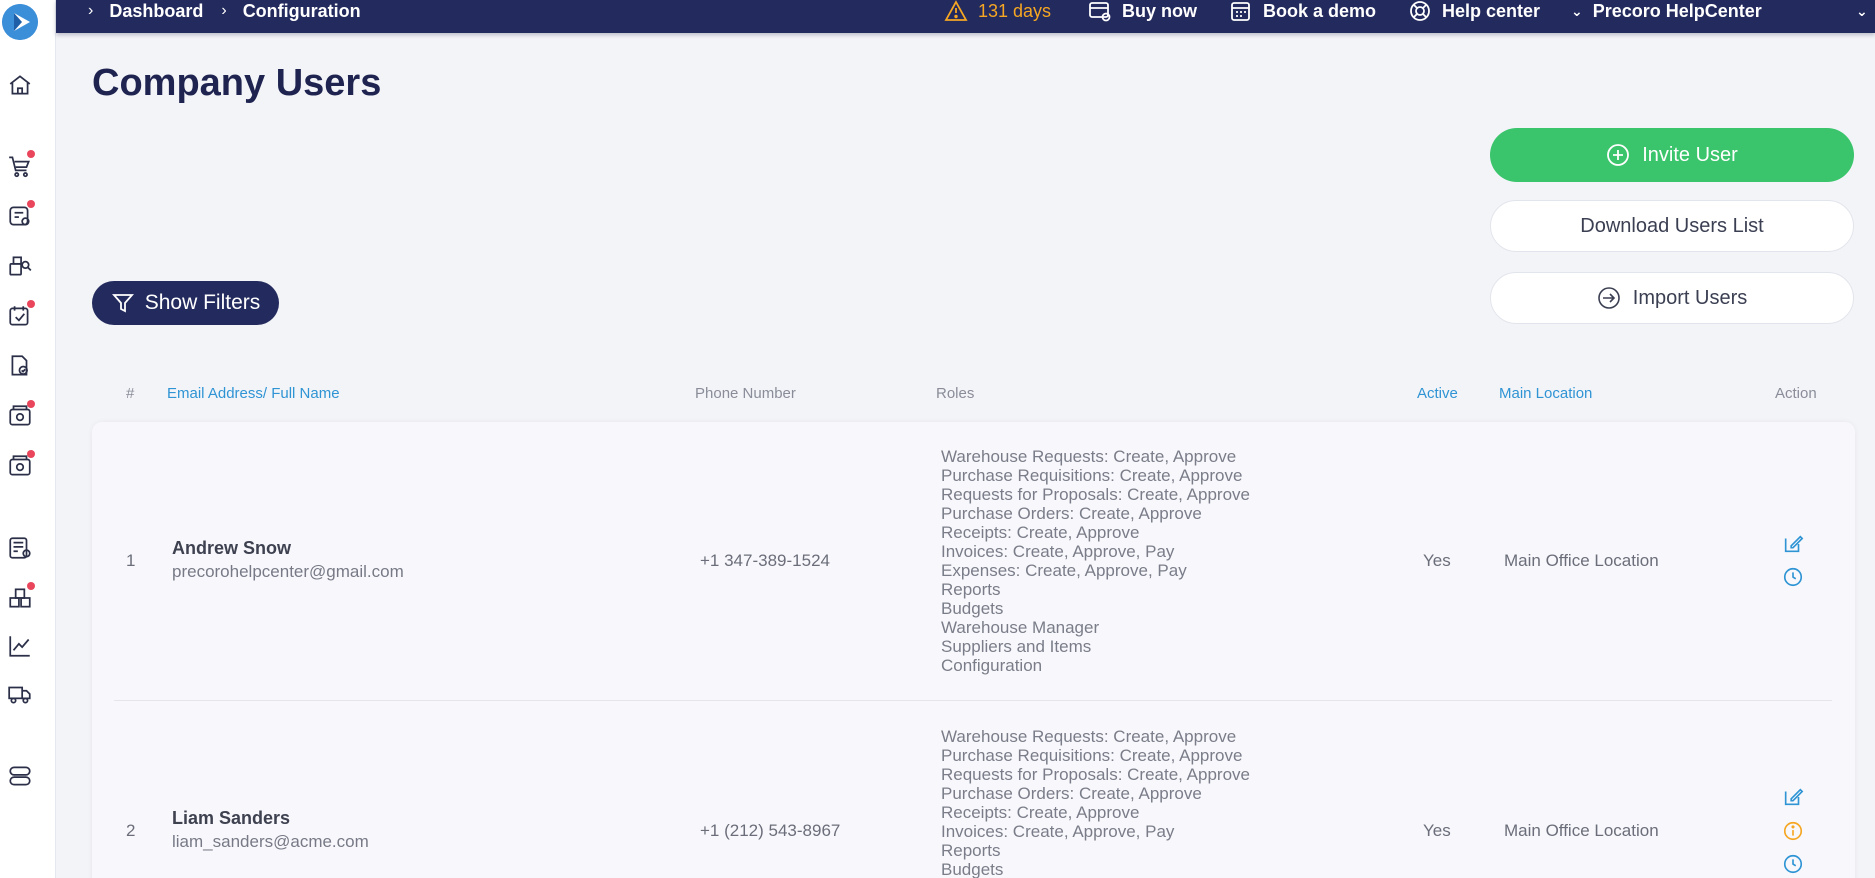  I want to click on download-users-list-label: Download Users List, so click(1672, 225).